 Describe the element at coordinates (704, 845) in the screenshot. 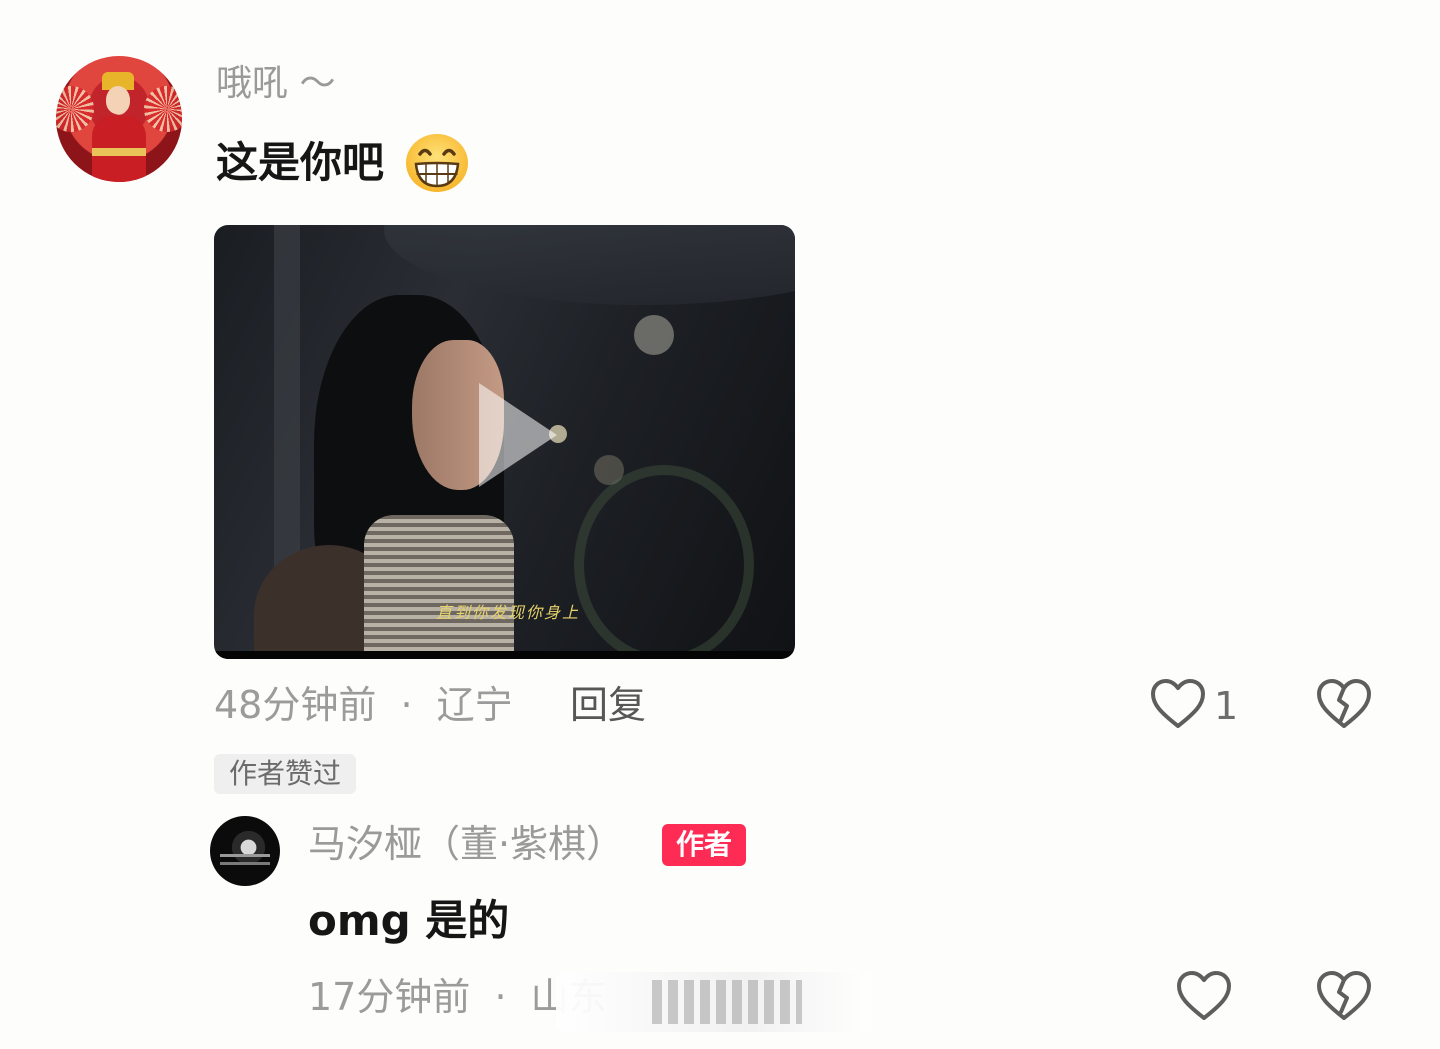

I see `author-tag: 作者` at that location.